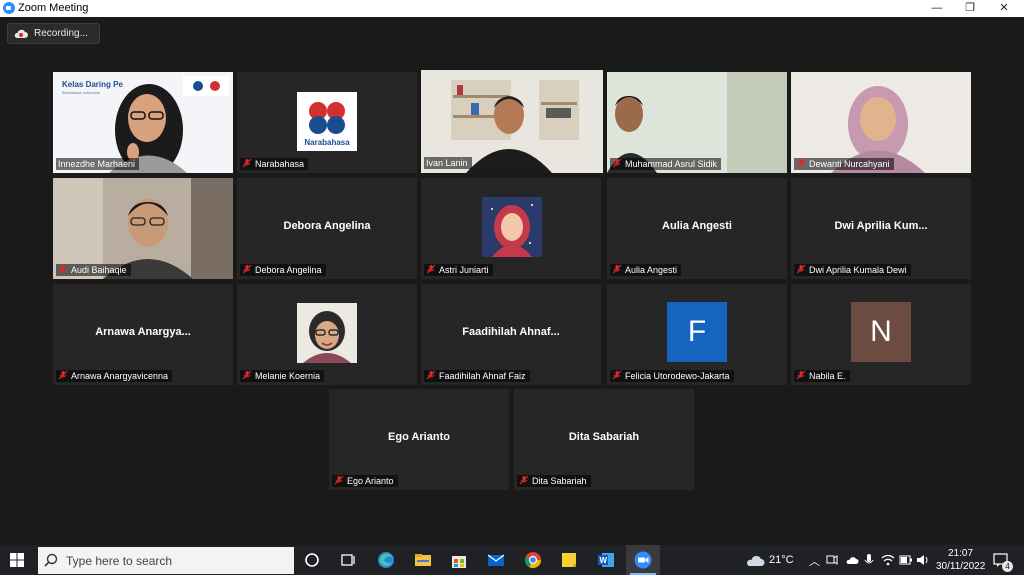  What do you see at coordinates (814, 561) in the screenshot?
I see `chevron-up-icon: ︿` at bounding box center [814, 561].